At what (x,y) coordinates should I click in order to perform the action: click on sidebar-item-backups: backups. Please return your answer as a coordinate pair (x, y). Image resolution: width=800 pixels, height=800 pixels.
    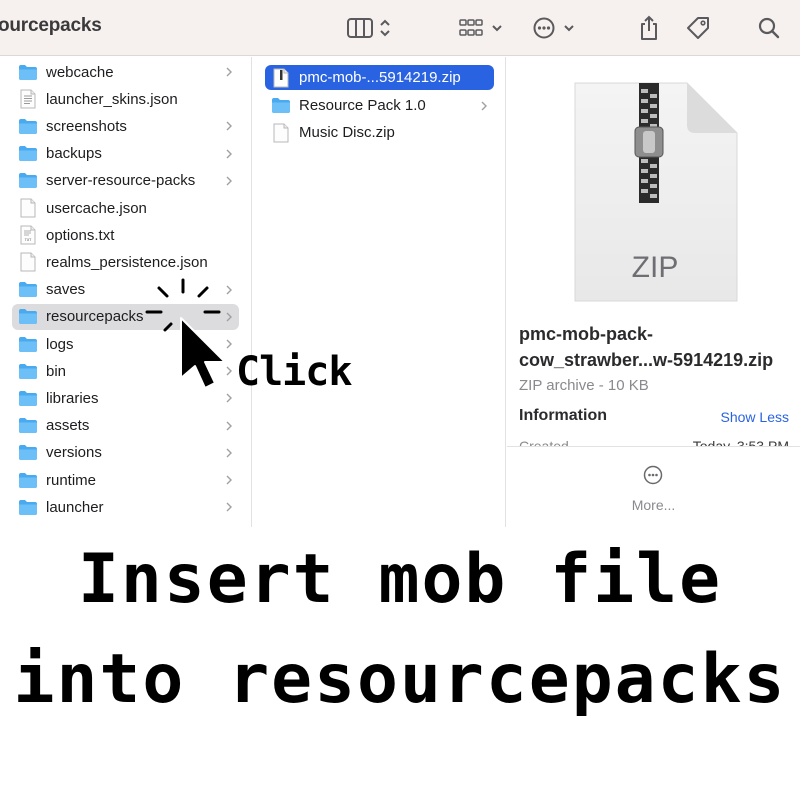
    Looking at the image, I should click on (125, 154).